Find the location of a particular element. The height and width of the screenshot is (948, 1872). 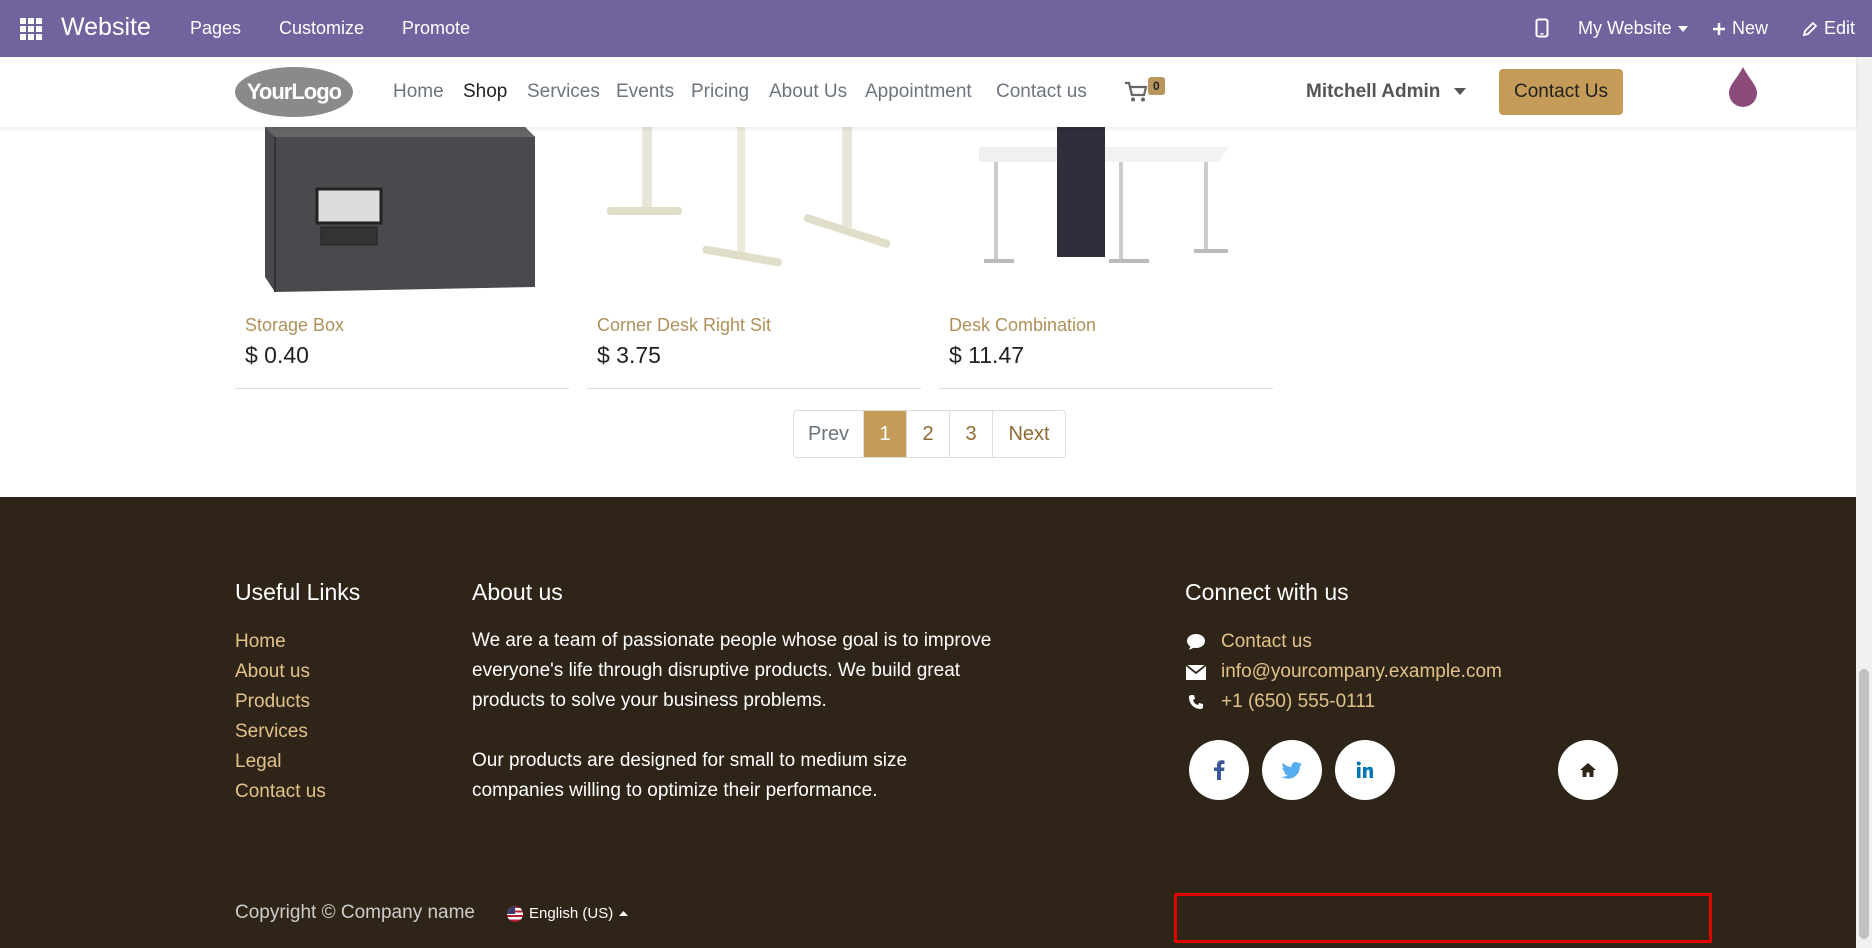

phone-link: +1 (650) 555-0111 is located at coordinates (1298, 702).